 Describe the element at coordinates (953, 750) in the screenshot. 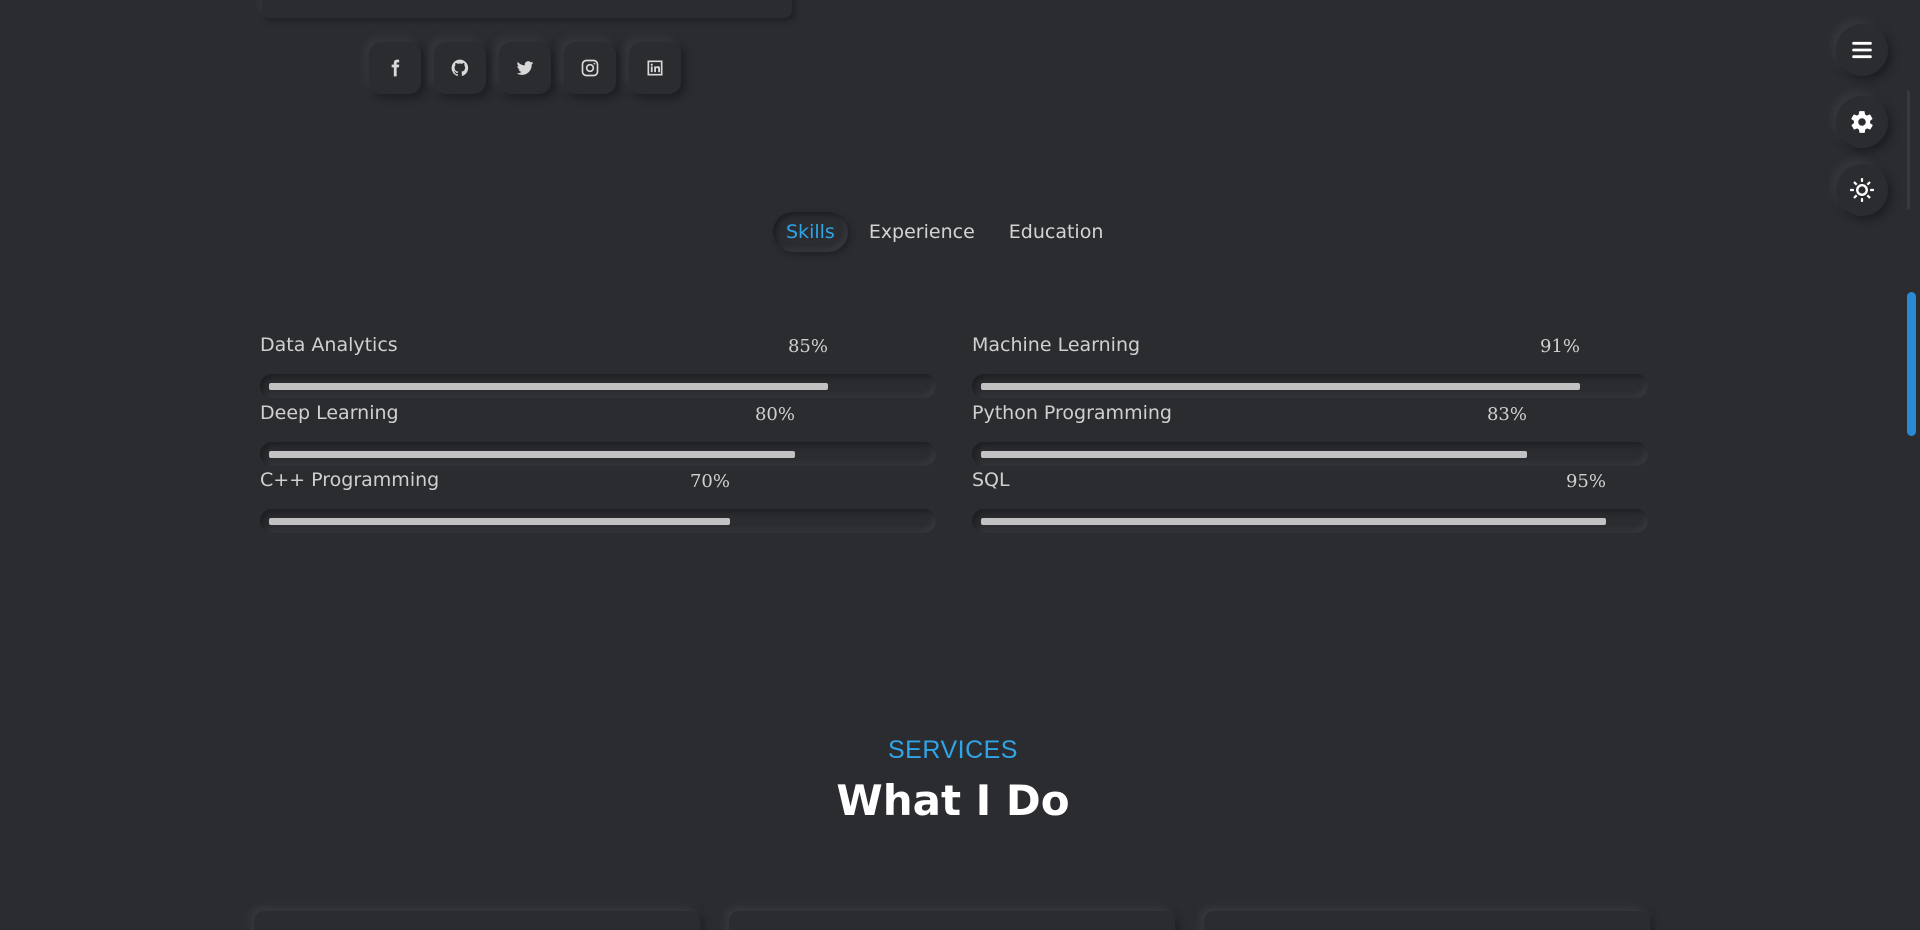

I see `services-subtitle: SERVICES` at that location.